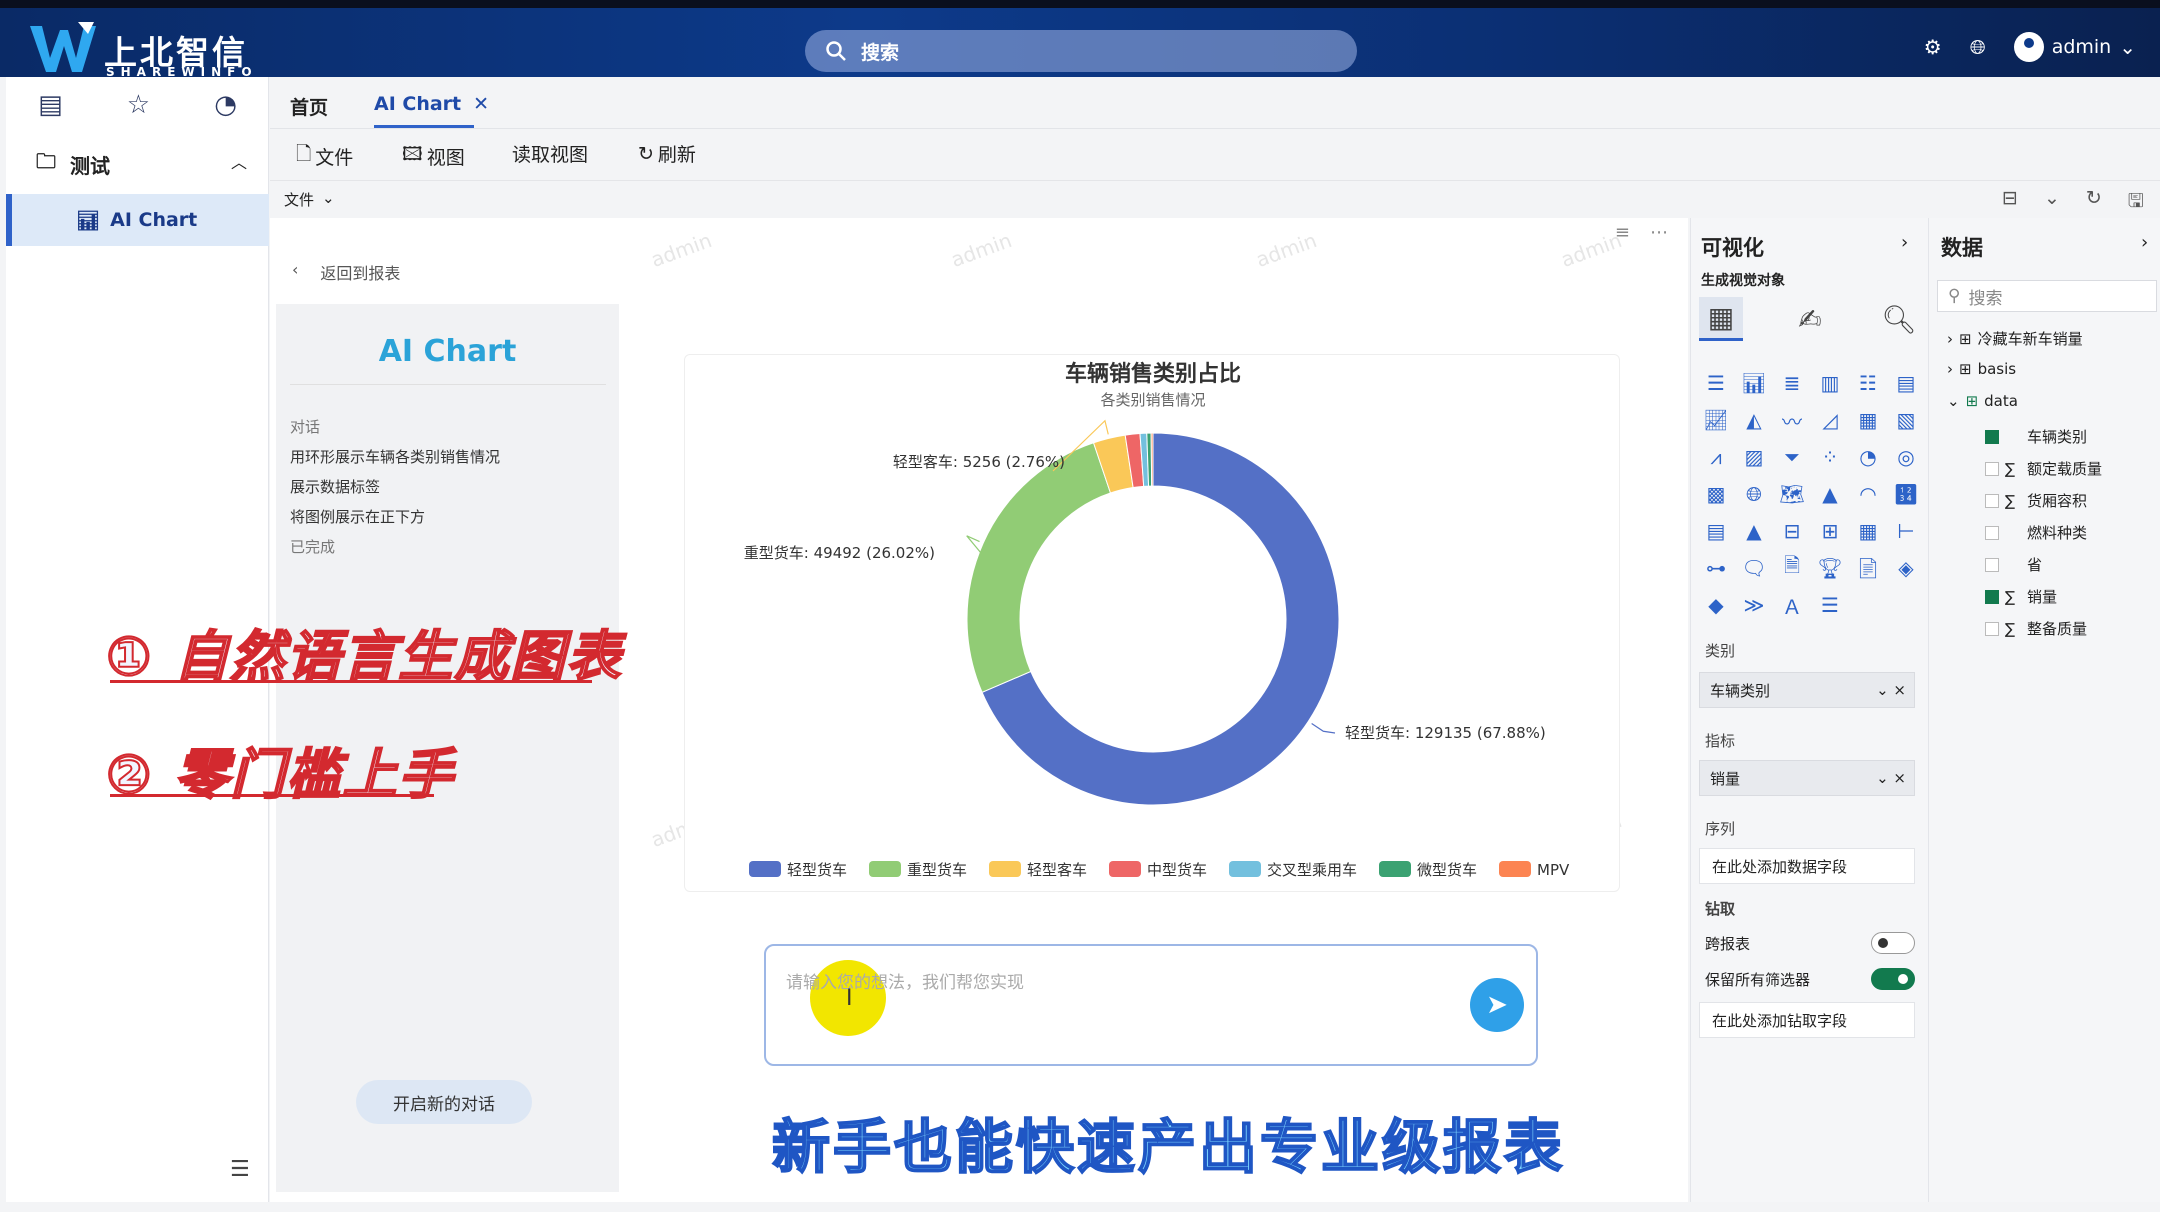 The image size is (2160, 1212). Describe the element at coordinates (550, 153) in the screenshot. I see `menu-read-view: 读取视图` at that location.